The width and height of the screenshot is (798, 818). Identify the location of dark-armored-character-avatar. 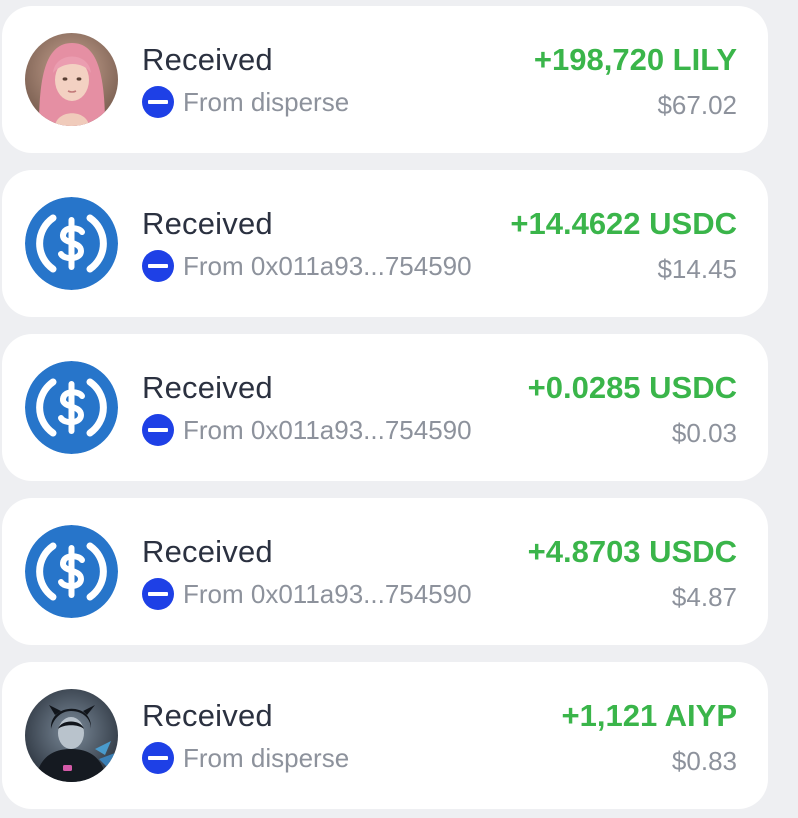
(71, 735).